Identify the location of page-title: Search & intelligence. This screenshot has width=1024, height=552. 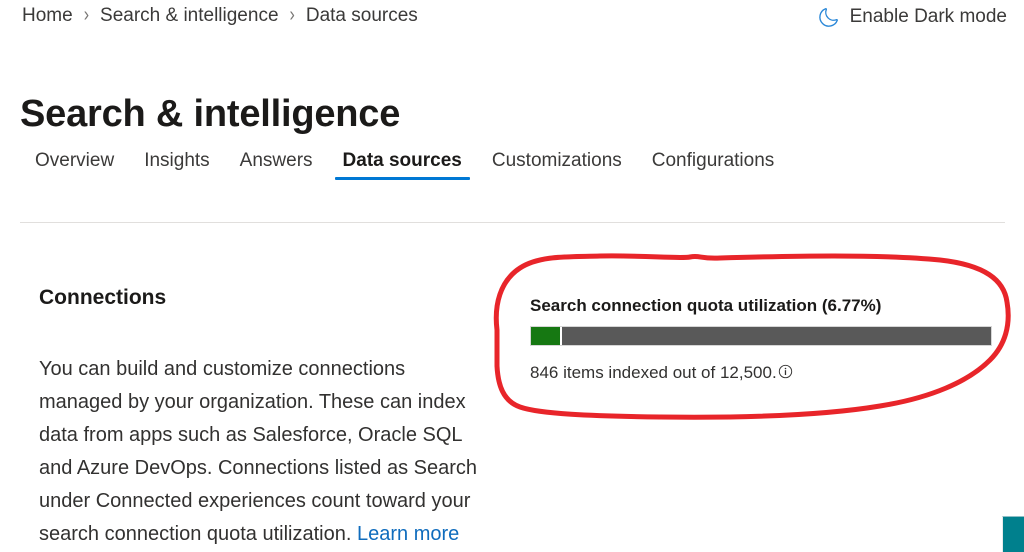
(210, 114).